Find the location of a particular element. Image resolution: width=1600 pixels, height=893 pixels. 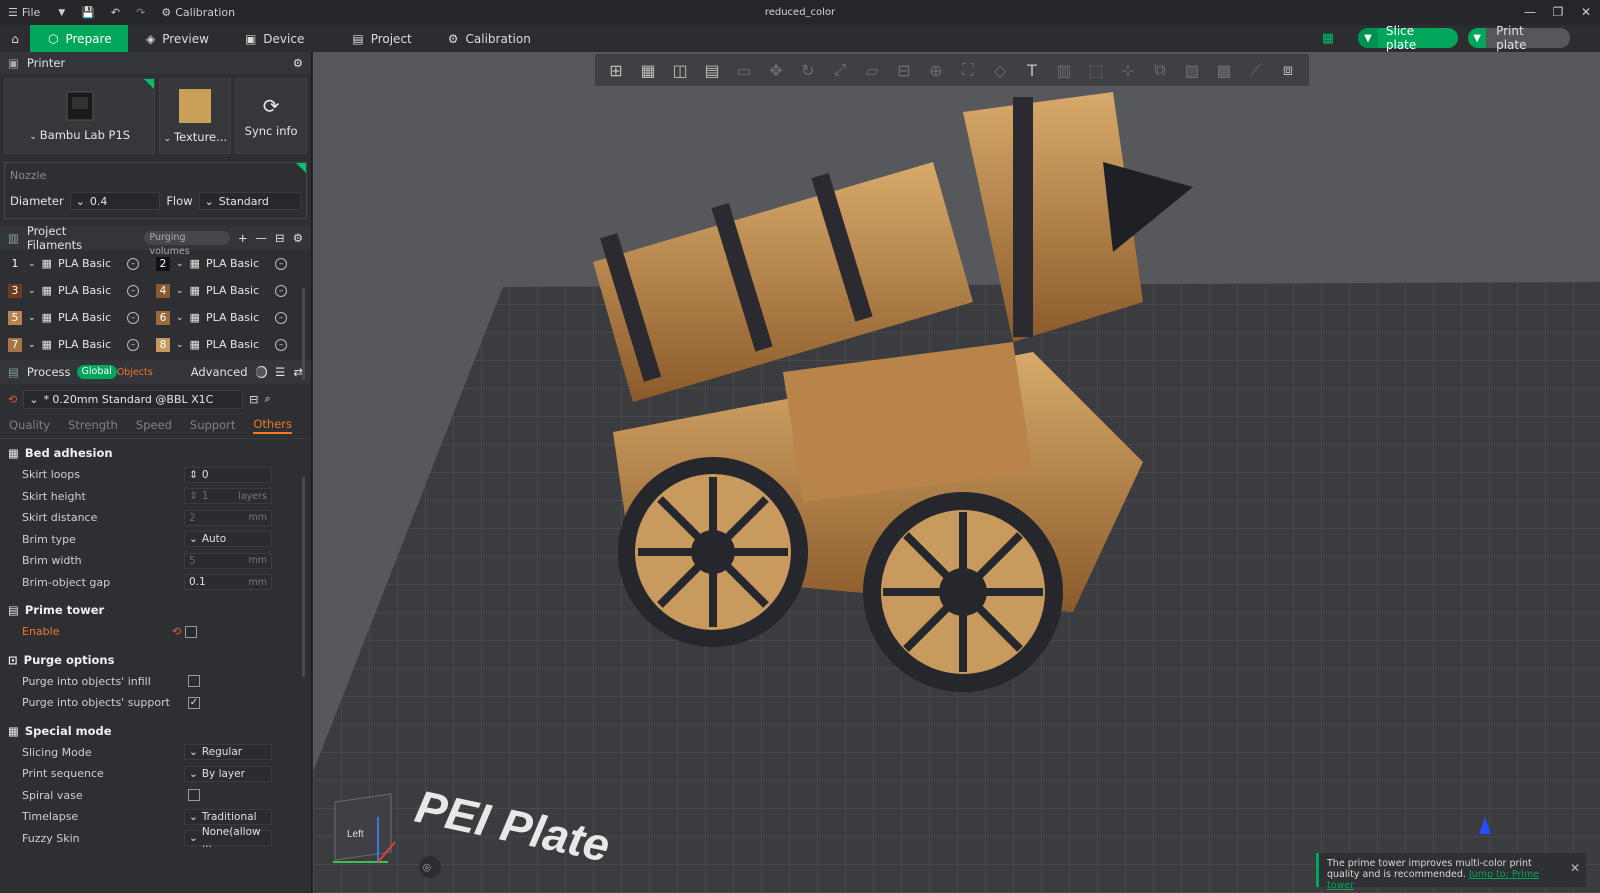

variable-layer-icon: ▥ is located at coordinates (1064, 70).